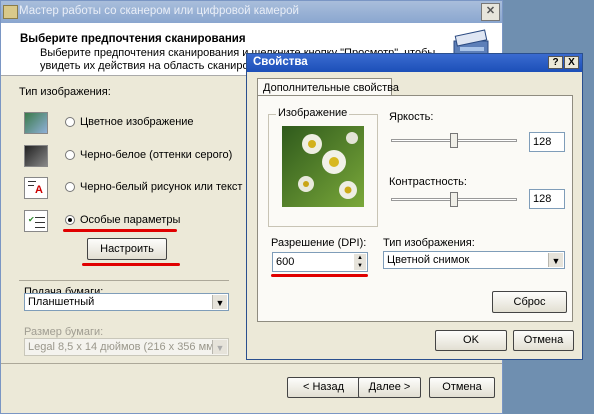 This screenshot has width=594, height=414. I want to click on spin-down-icon: ▼, so click(360, 266).